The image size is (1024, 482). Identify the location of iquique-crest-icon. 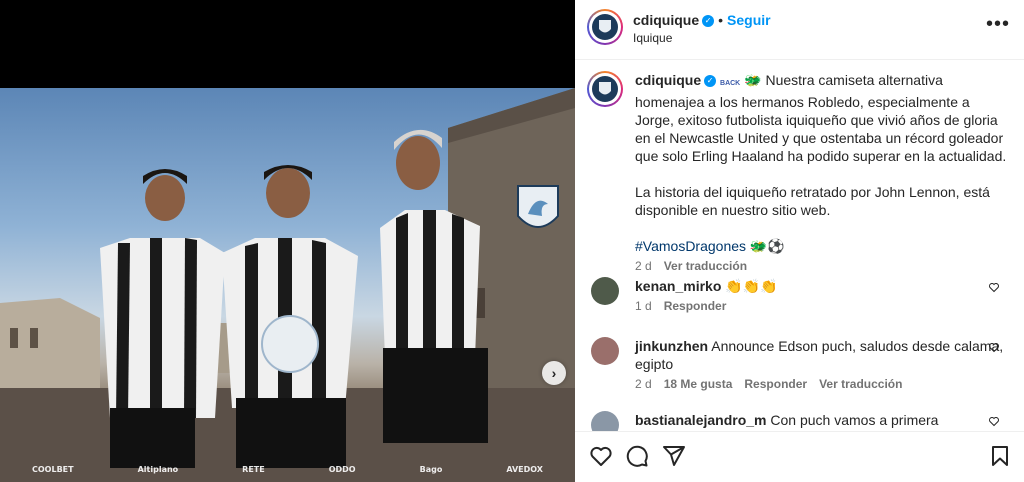
(538, 206).